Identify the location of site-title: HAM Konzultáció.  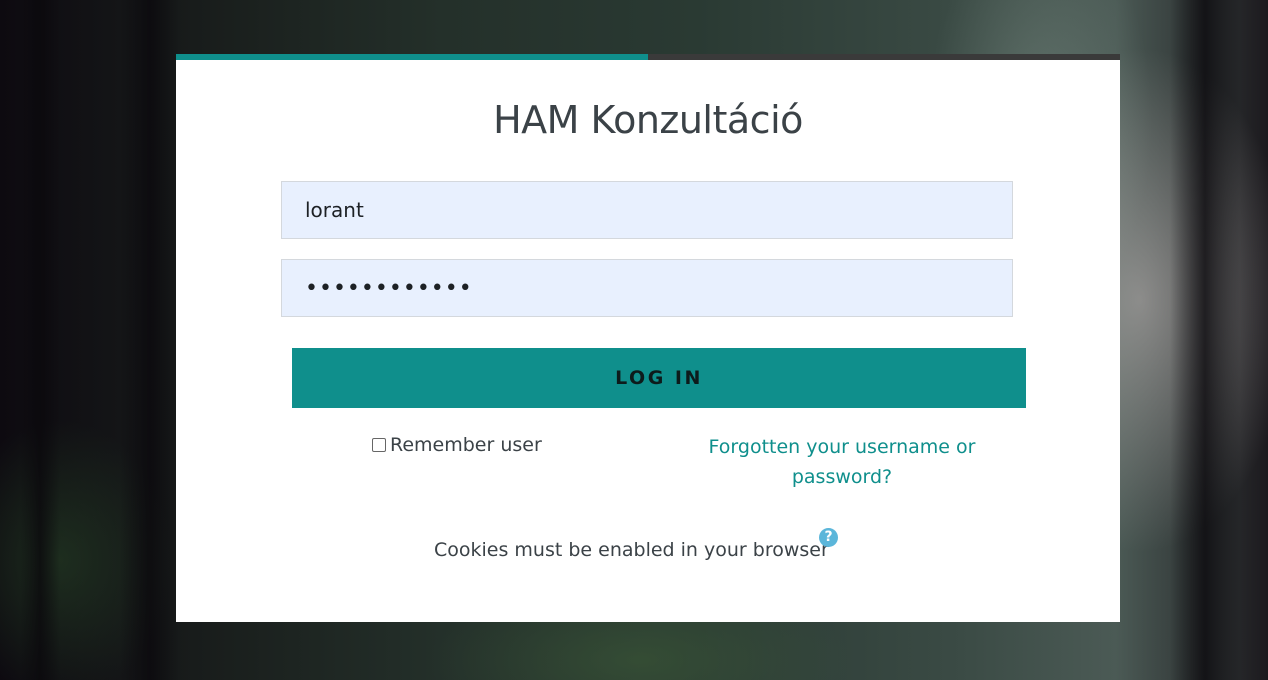
(648, 120).